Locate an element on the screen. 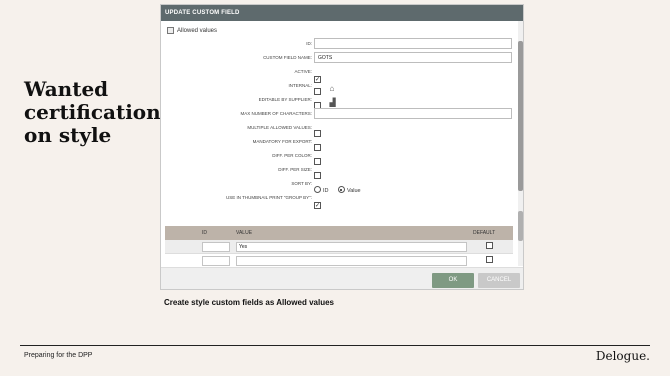  active-label: ACTIVE: is located at coordinates (303, 71).